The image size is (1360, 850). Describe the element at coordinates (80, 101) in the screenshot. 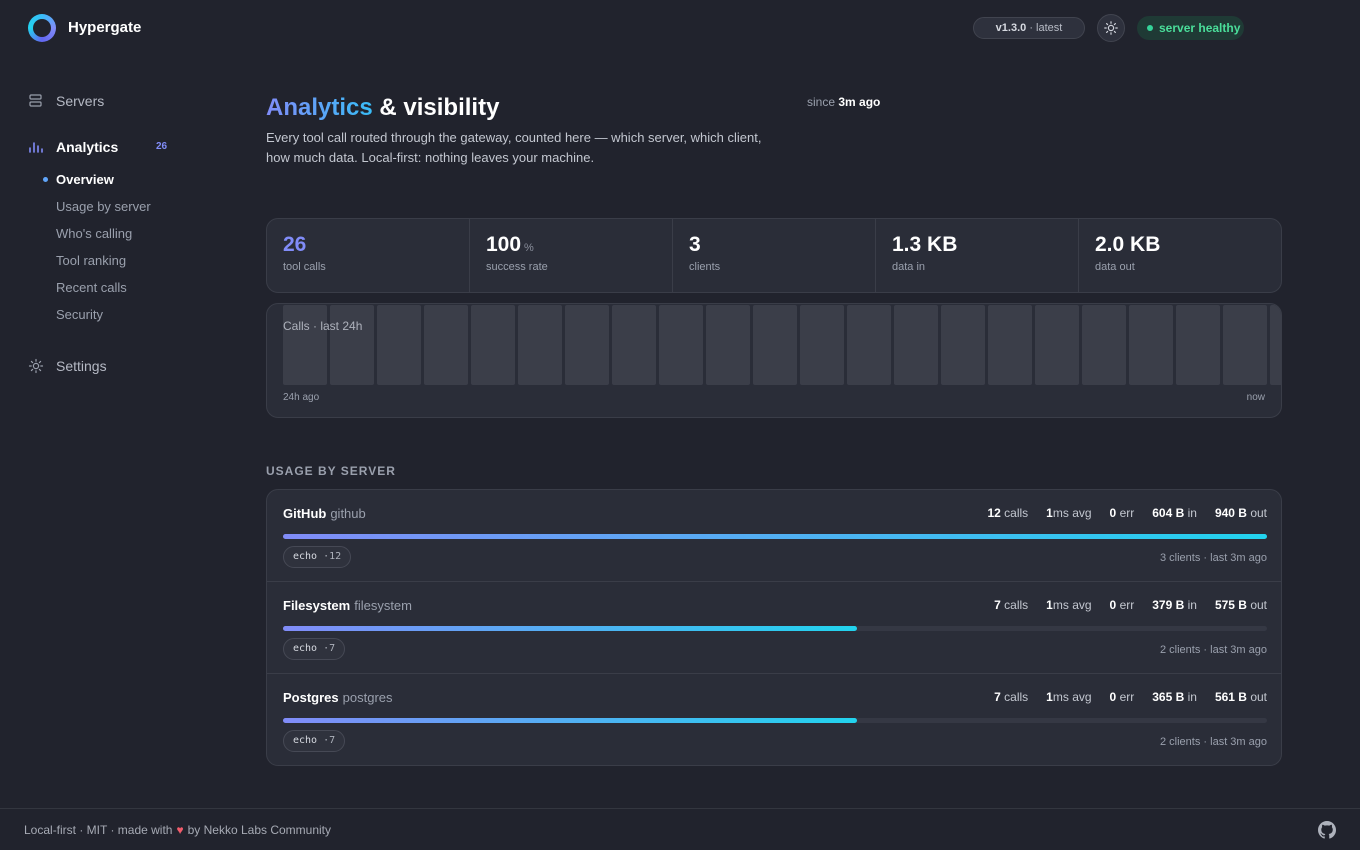

I see `sidebar-item-label: Servers` at that location.